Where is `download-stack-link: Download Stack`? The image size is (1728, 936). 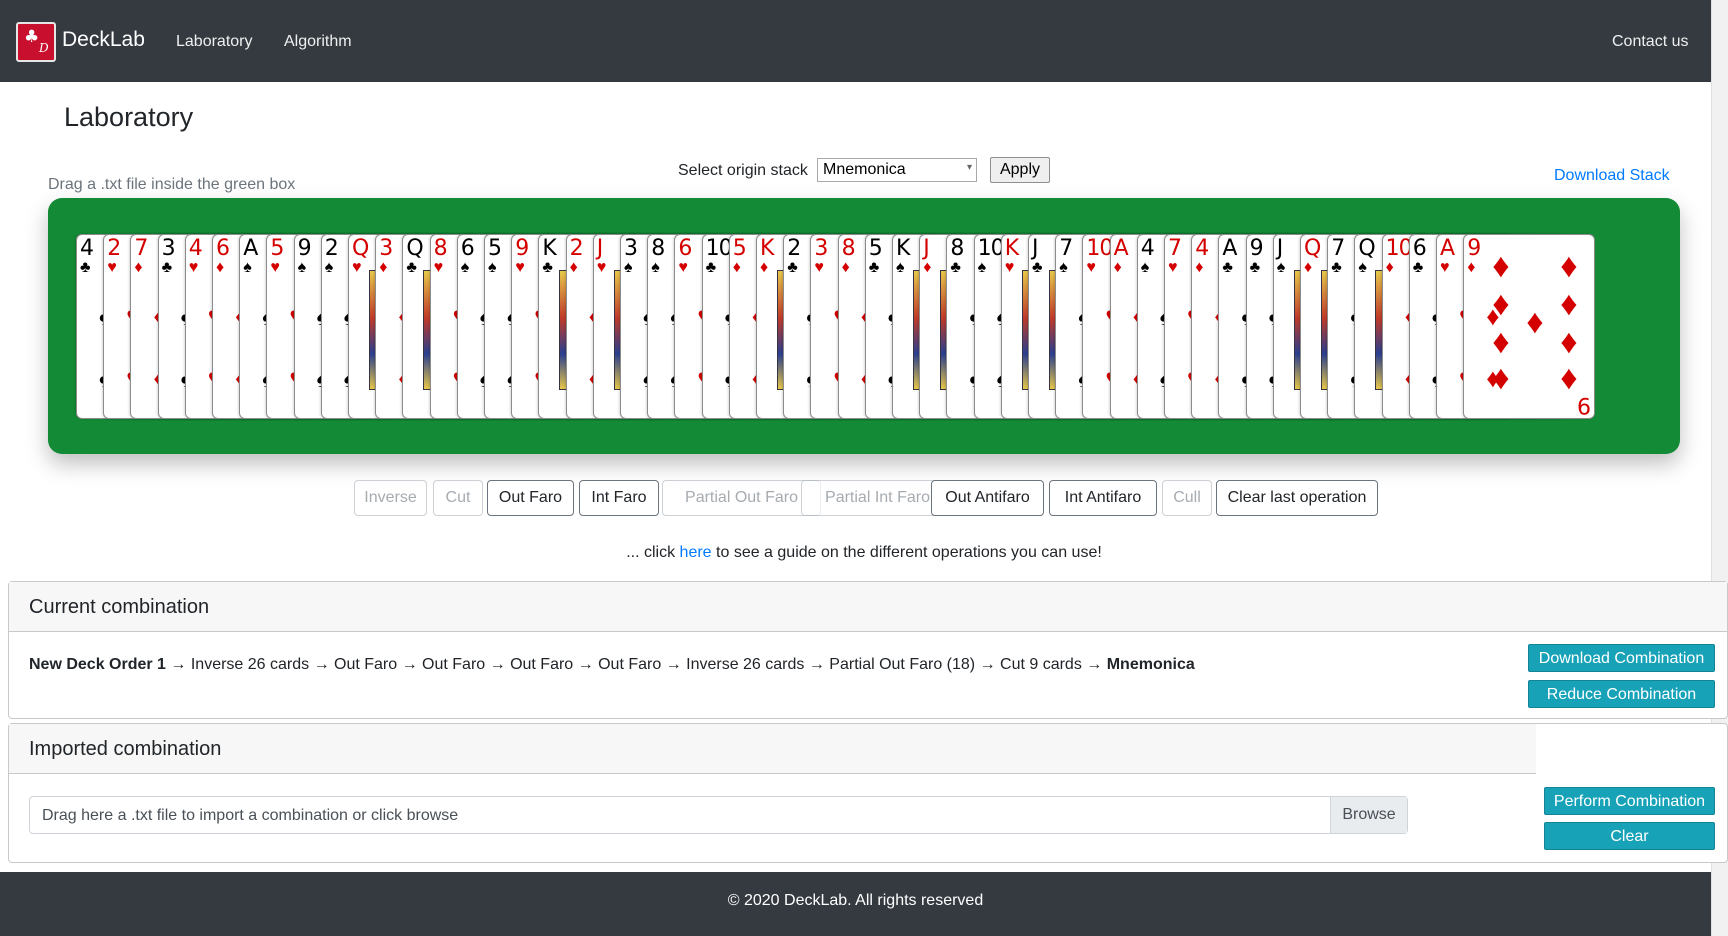 download-stack-link: Download Stack is located at coordinates (1612, 176).